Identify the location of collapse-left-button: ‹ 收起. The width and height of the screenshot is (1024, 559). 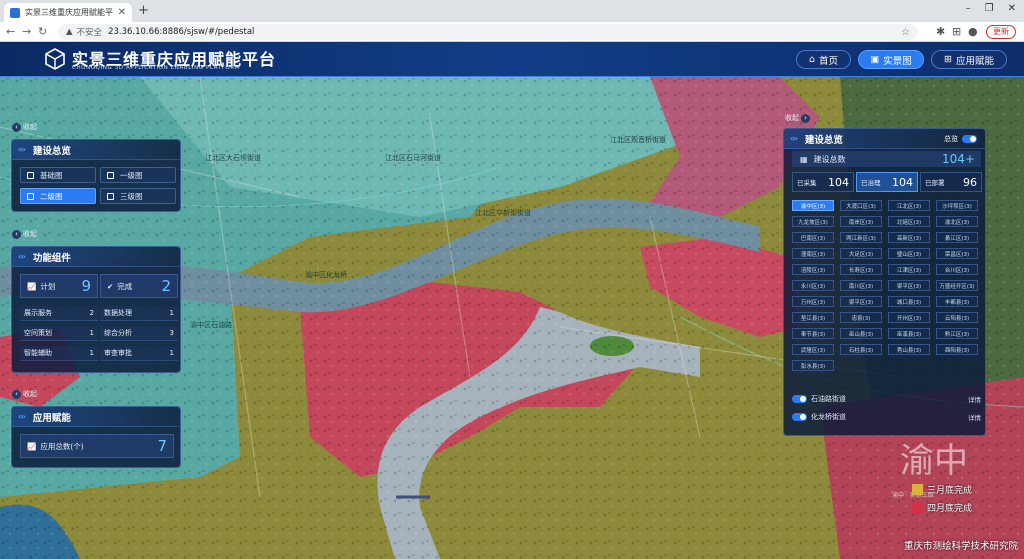
(24, 127).